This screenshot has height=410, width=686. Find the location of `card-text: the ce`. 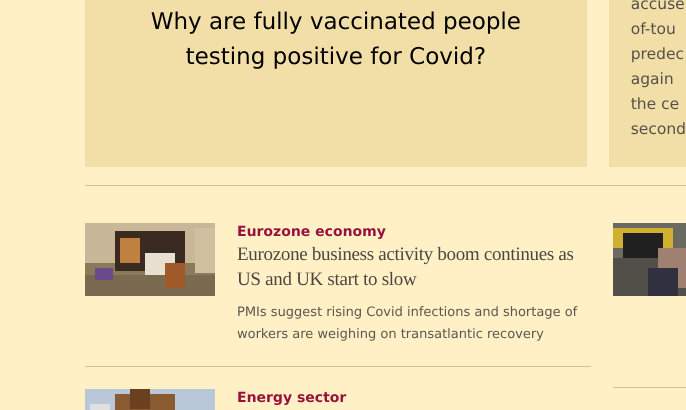

card-text: the ce is located at coordinates (655, 104).